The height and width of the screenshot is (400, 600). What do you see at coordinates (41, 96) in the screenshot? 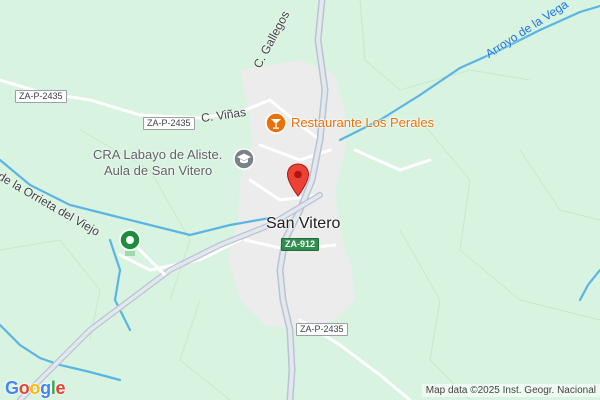
I see `road-shield-za-p-2435-west: ZA-P-2435` at bounding box center [41, 96].